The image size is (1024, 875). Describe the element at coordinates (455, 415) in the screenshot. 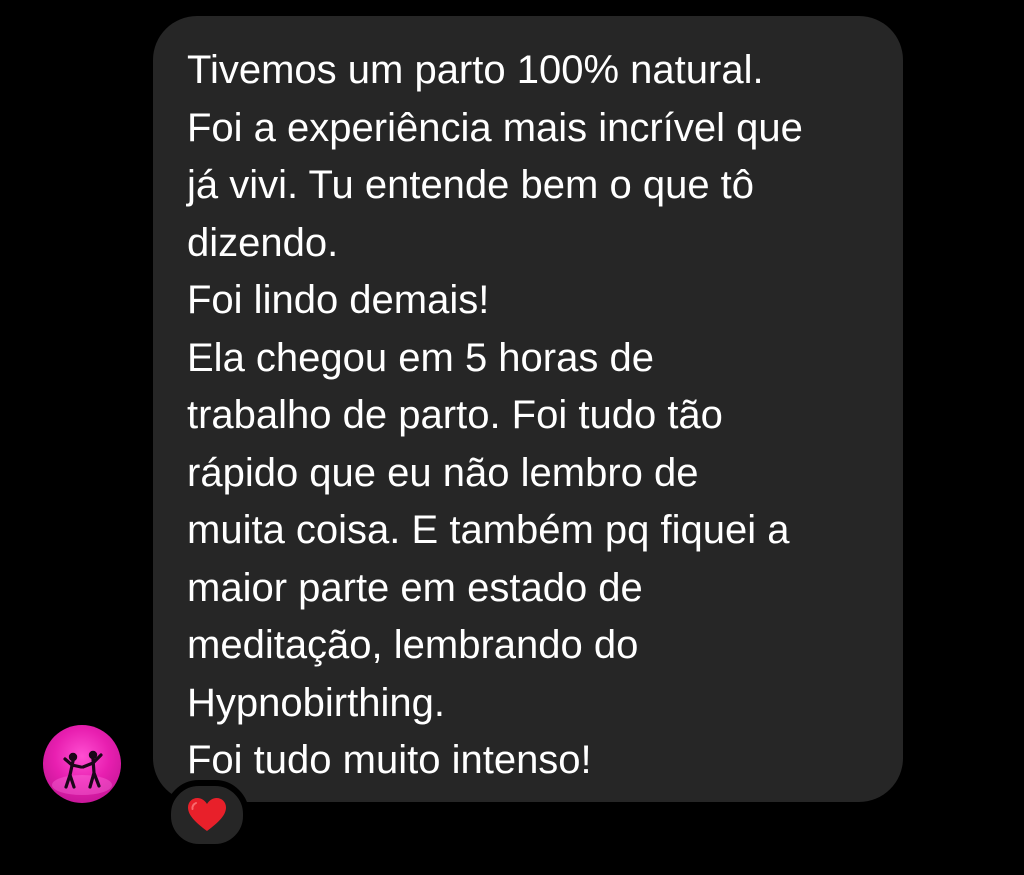

I see `message-line: trabalho de parto. Foi tudo tão` at that location.